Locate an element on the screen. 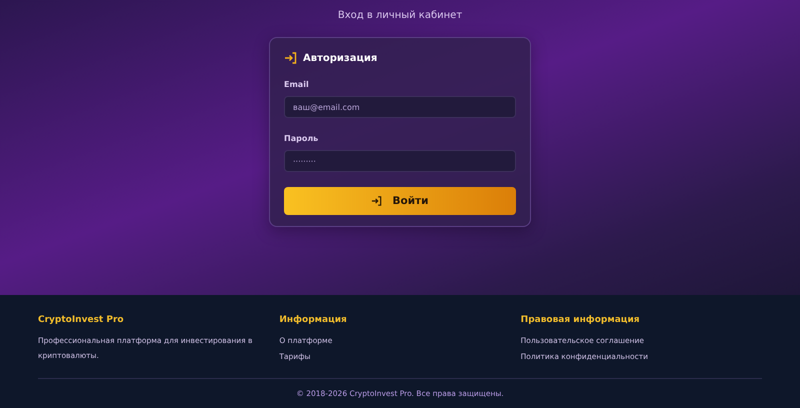 Image resolution: width=800 pixels, height=408 pixels. input-field: ваш@email.com is located at coordinates (400, 107).